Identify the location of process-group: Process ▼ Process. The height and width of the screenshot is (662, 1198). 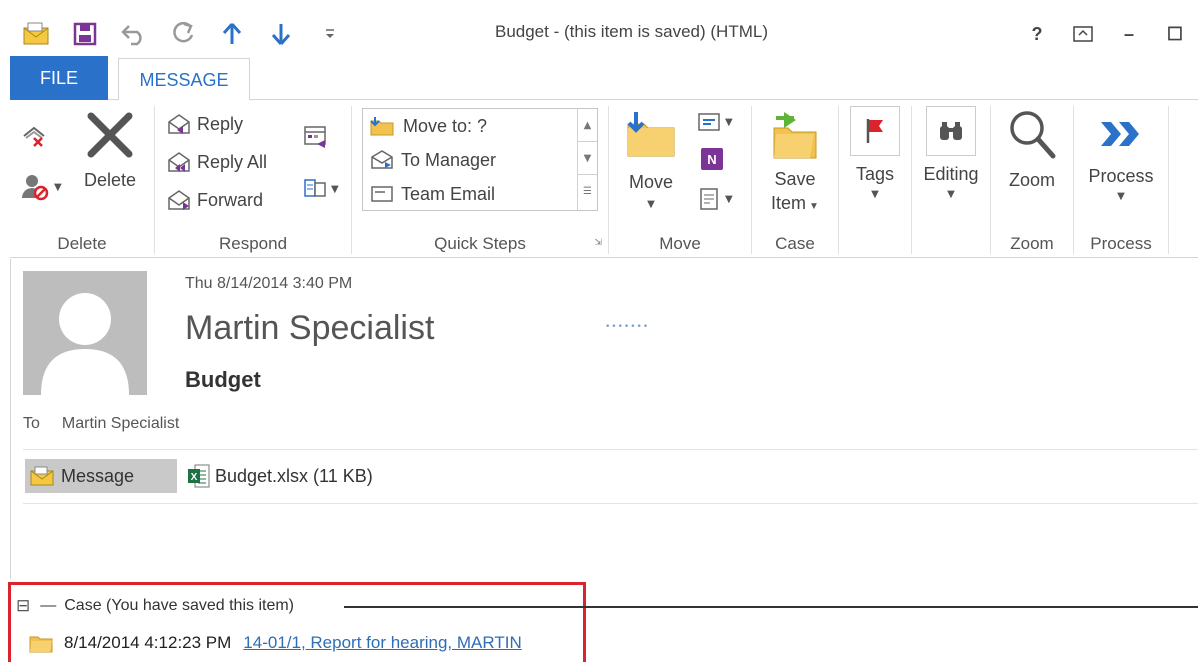
(1121, 179).